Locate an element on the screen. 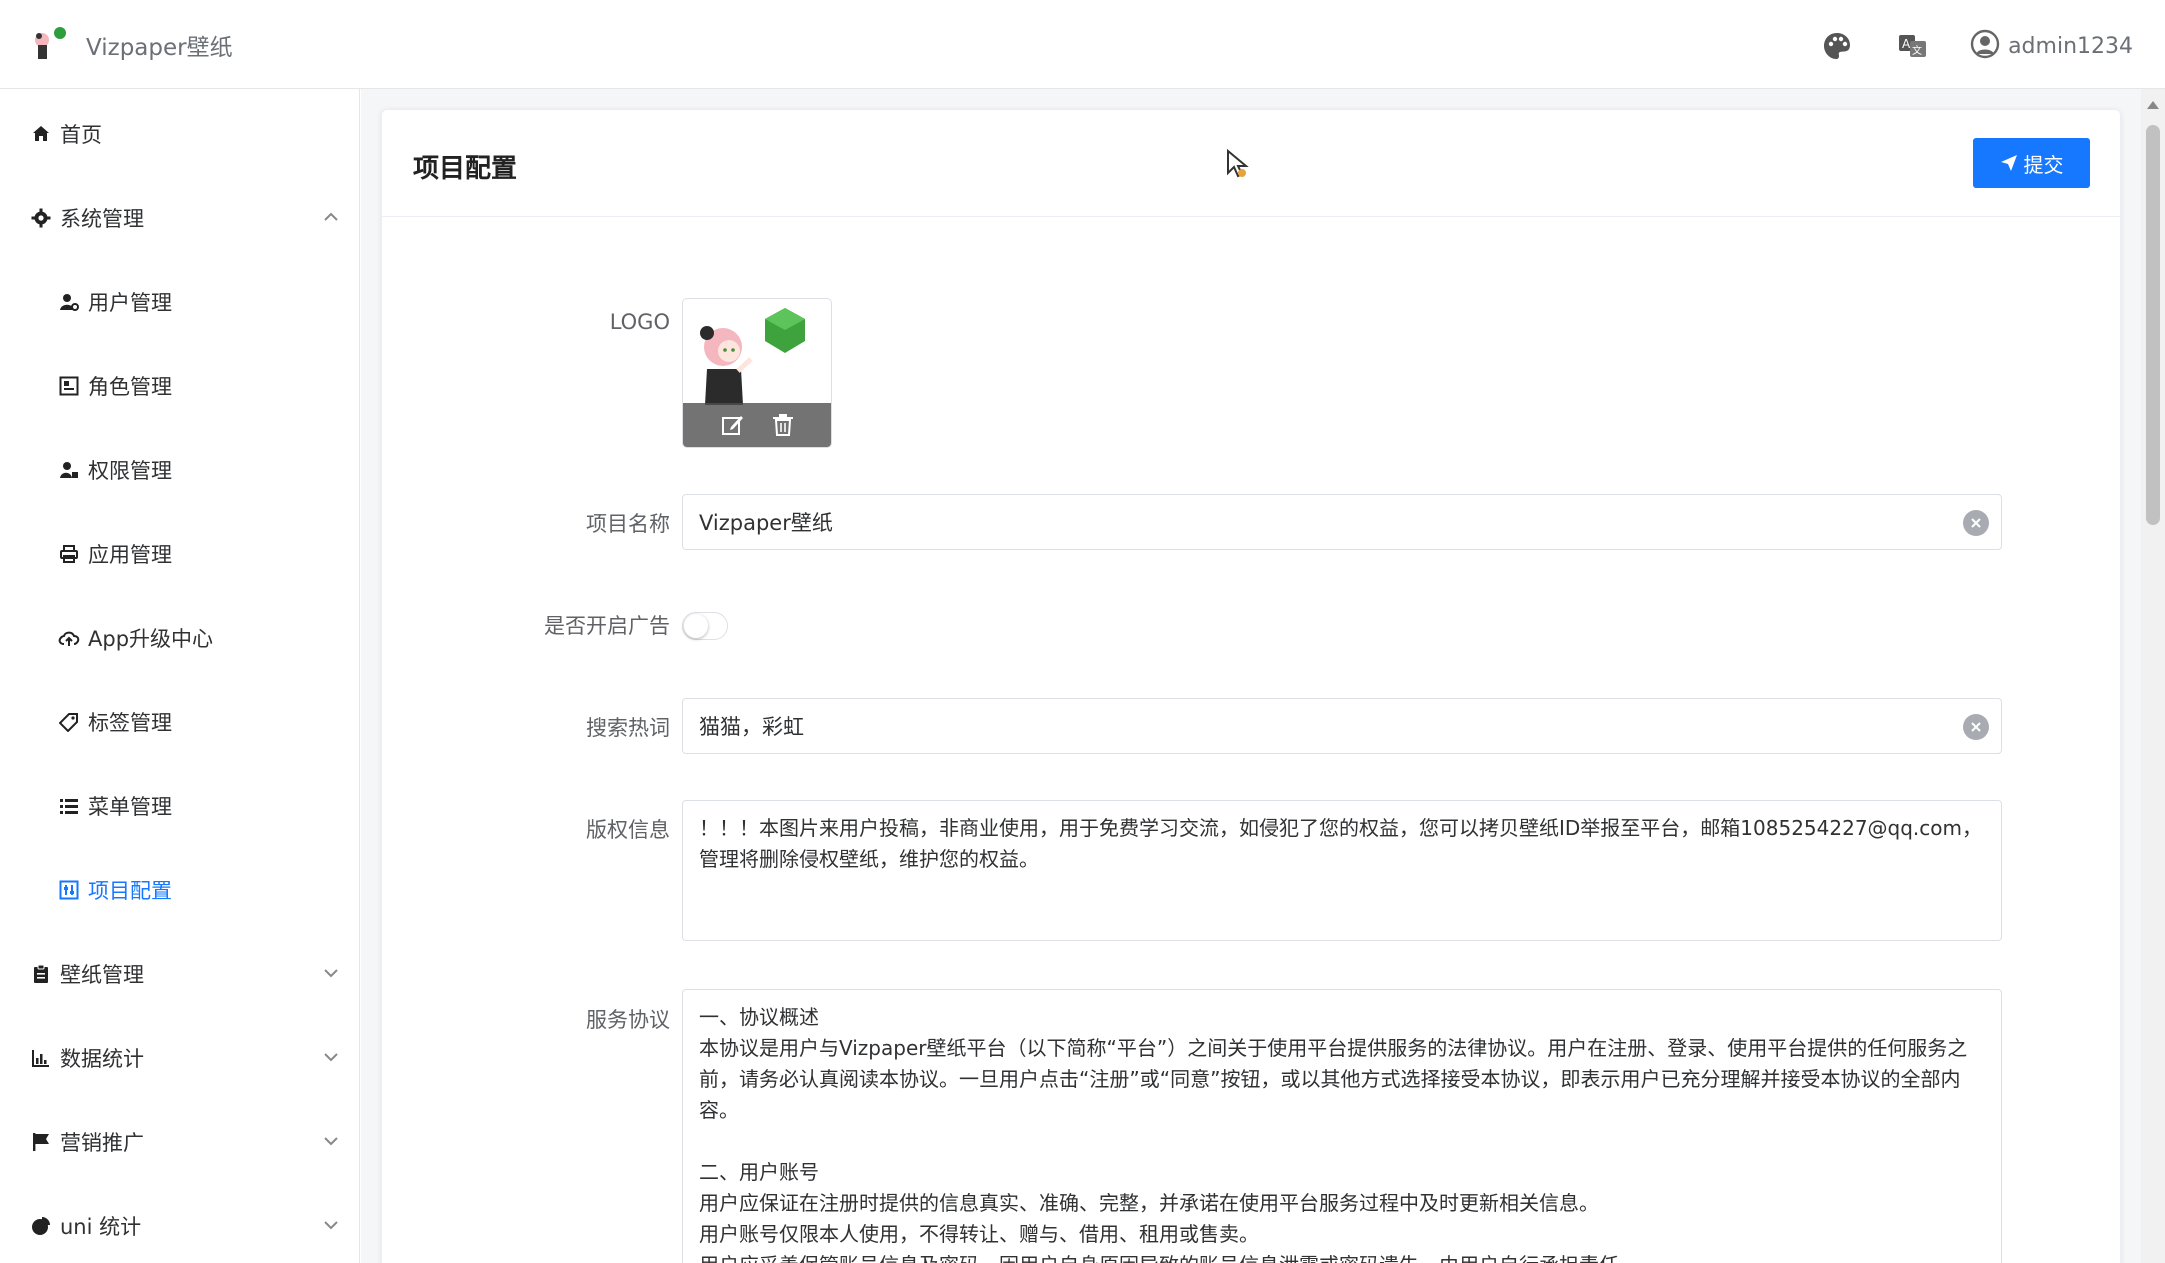 Image resolution: width=2165 pixels, height=1263 pixels. logo-uploader is located at coordinates (757, 373).